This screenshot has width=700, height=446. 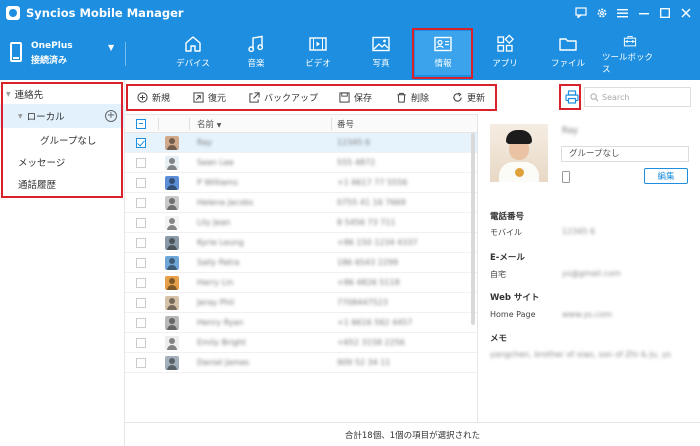 I want to click on tab-toolbox: ツールボックス, so click(x=630, y=53).